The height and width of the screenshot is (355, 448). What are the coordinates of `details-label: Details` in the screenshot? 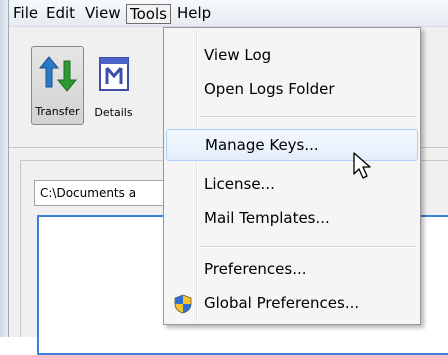 It's located at (113, 112).